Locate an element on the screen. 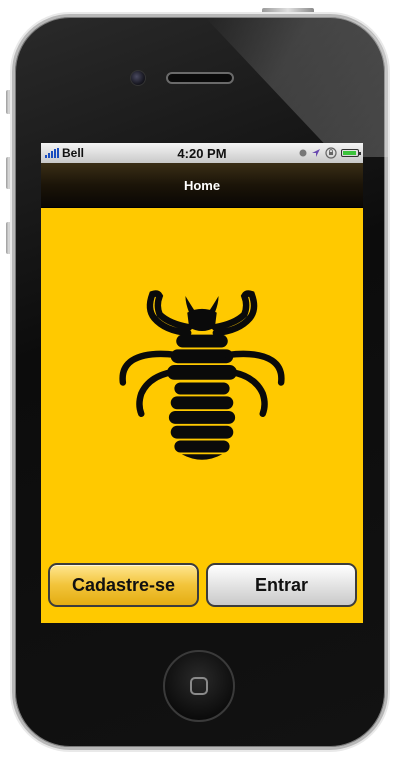 Image resolution: width=400 pixels, height=763 pixels. carrier-name: Bell is located at coordinates (73, 153).